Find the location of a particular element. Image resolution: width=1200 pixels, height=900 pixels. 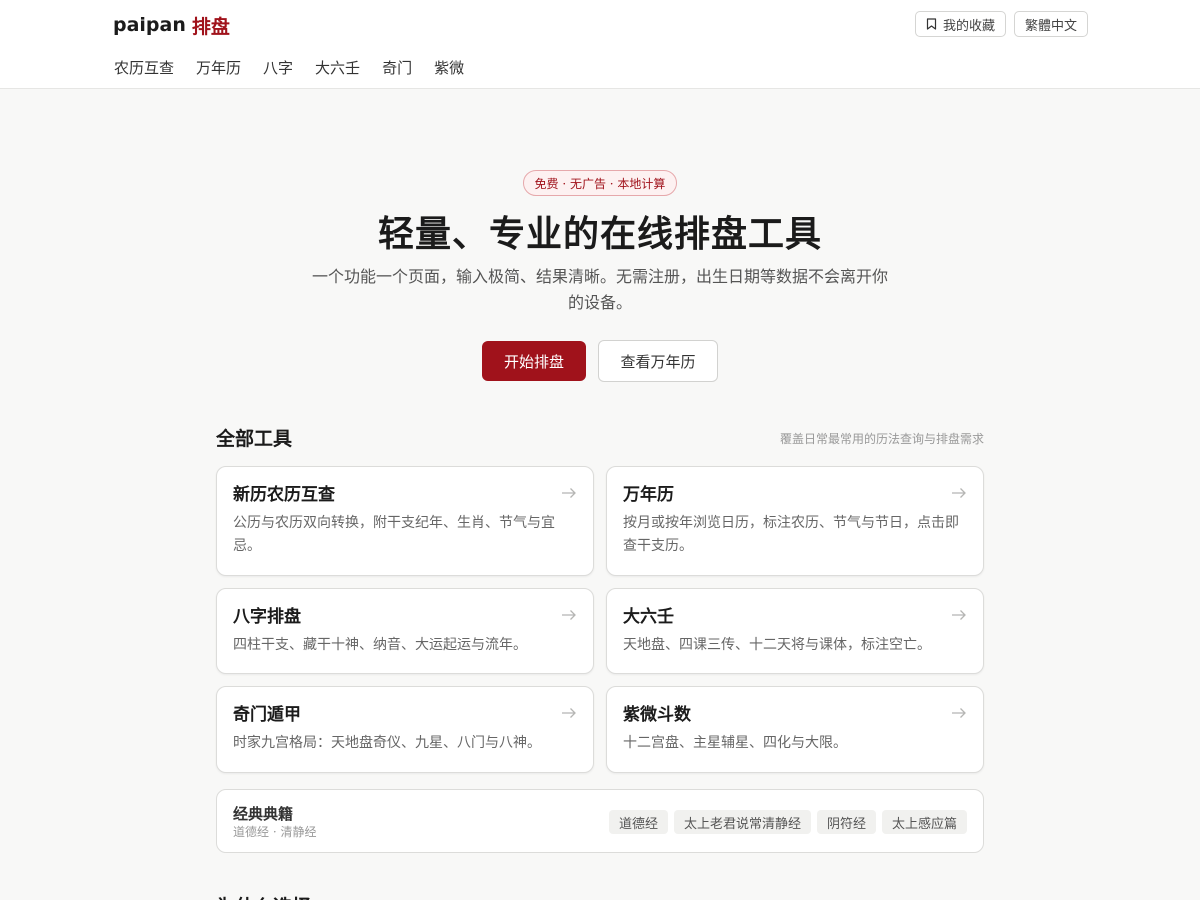

classics-title: 经典典籍 is located at coordinates (263, 814).